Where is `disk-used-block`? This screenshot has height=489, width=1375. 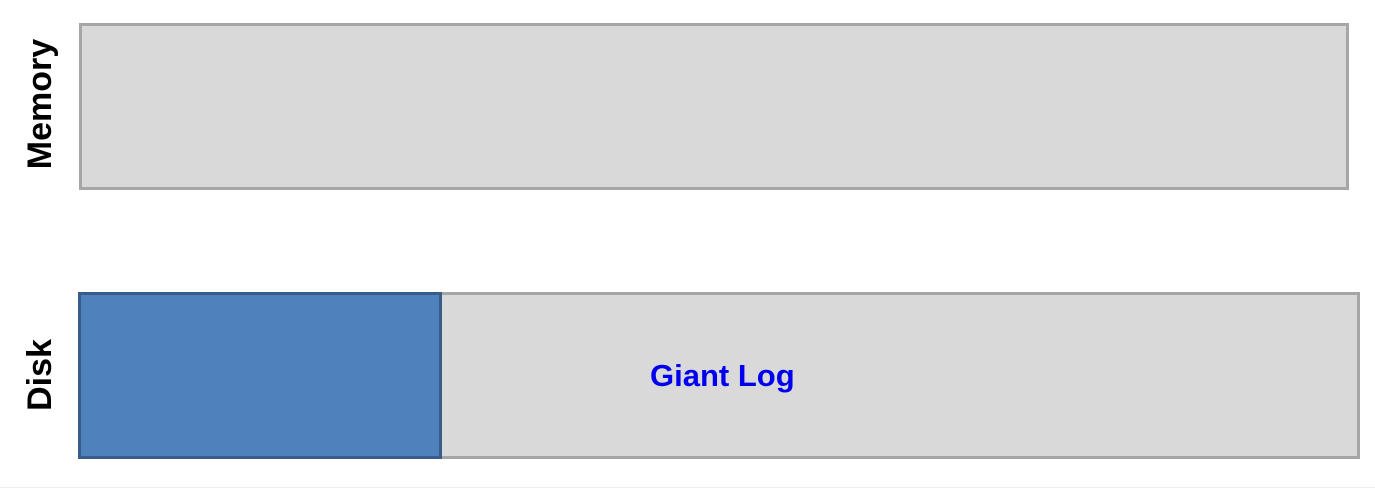
disk-used-block is located at coordinates (260, 375).